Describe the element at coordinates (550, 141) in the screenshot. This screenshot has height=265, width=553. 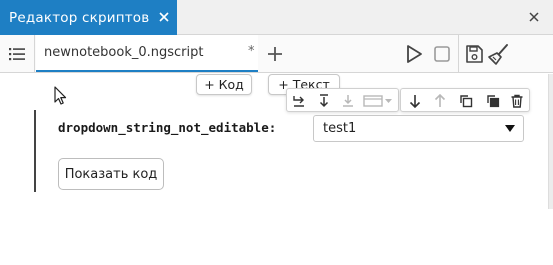
I see `vertical-scrollbar` at that location.